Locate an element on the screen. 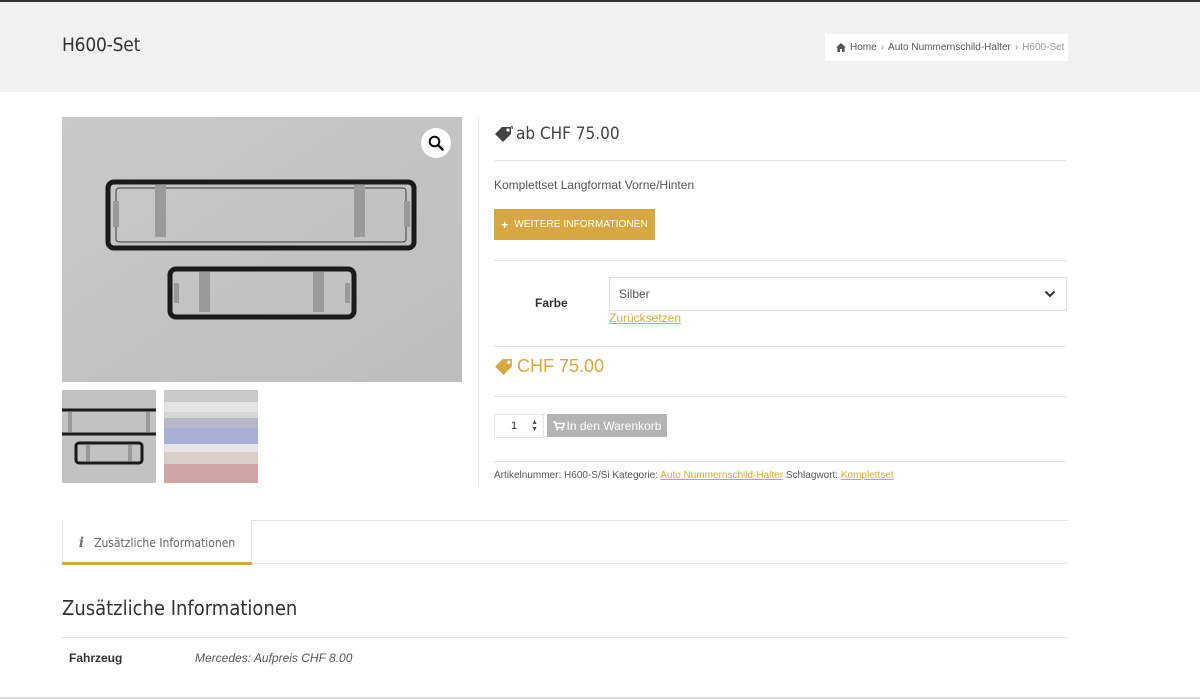 This screenshot has width=1200, height=699. info-icon: i is located at coordinates (81, 542).